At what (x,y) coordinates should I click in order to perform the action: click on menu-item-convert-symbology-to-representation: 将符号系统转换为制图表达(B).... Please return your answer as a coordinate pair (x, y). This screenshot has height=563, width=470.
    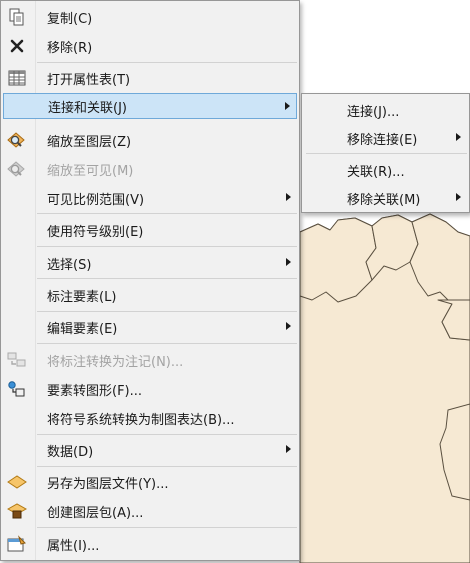
    Looking at the image, I should click on (150, 418).